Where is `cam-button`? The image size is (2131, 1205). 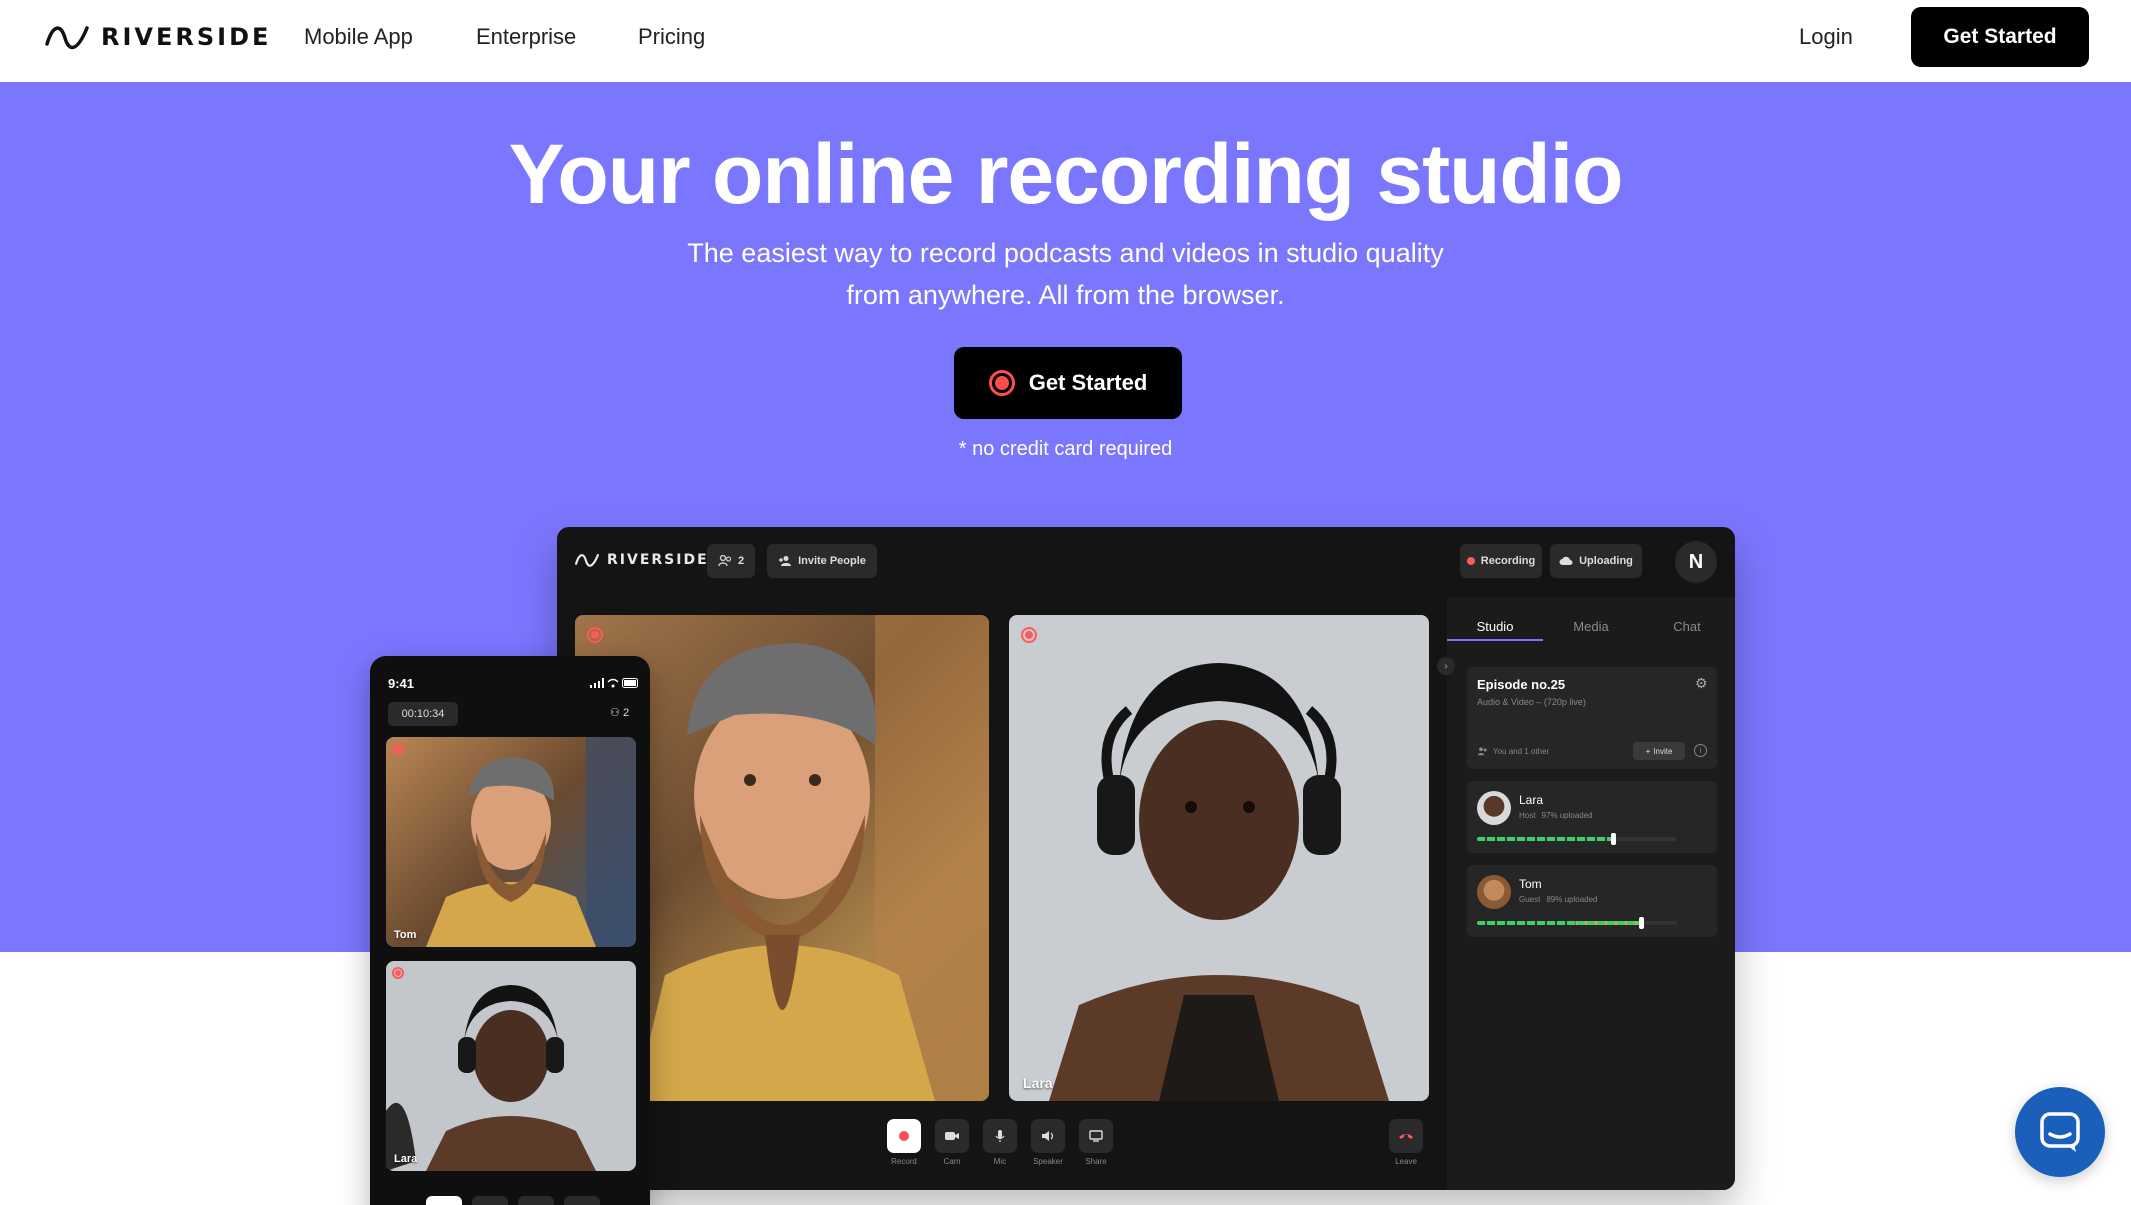 cam-button is located at coordinates (952, 1136).